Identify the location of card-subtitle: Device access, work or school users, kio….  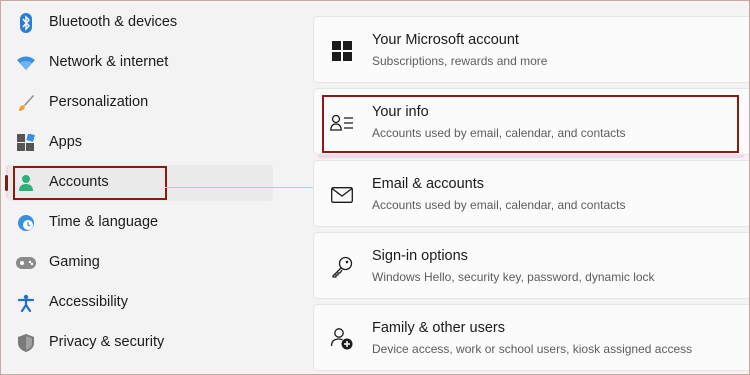
(532, 349).